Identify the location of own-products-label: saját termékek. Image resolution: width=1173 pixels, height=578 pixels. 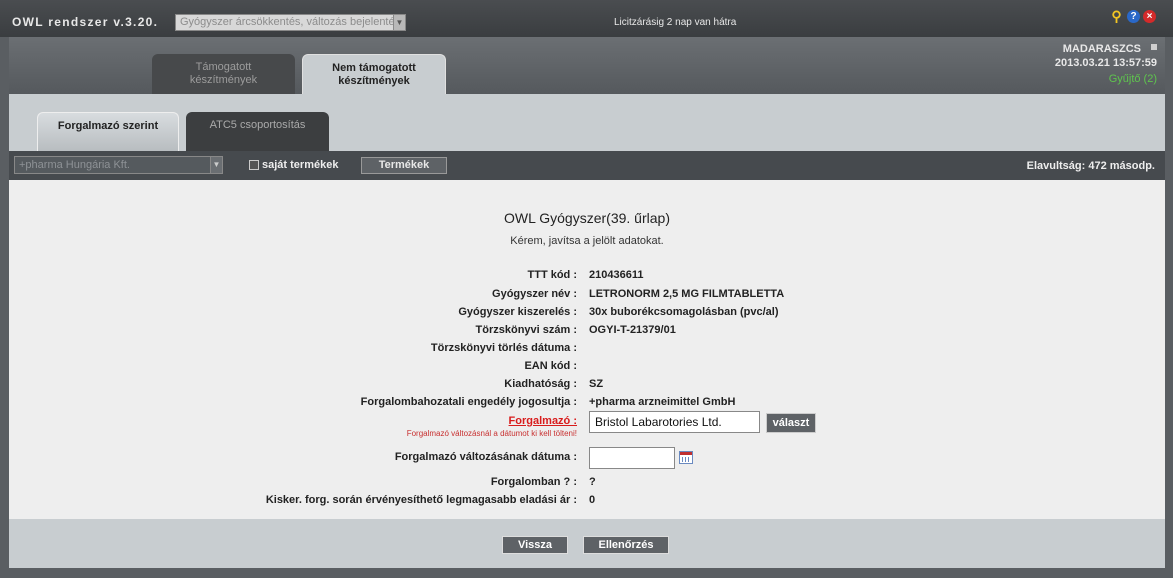
(300, 165).